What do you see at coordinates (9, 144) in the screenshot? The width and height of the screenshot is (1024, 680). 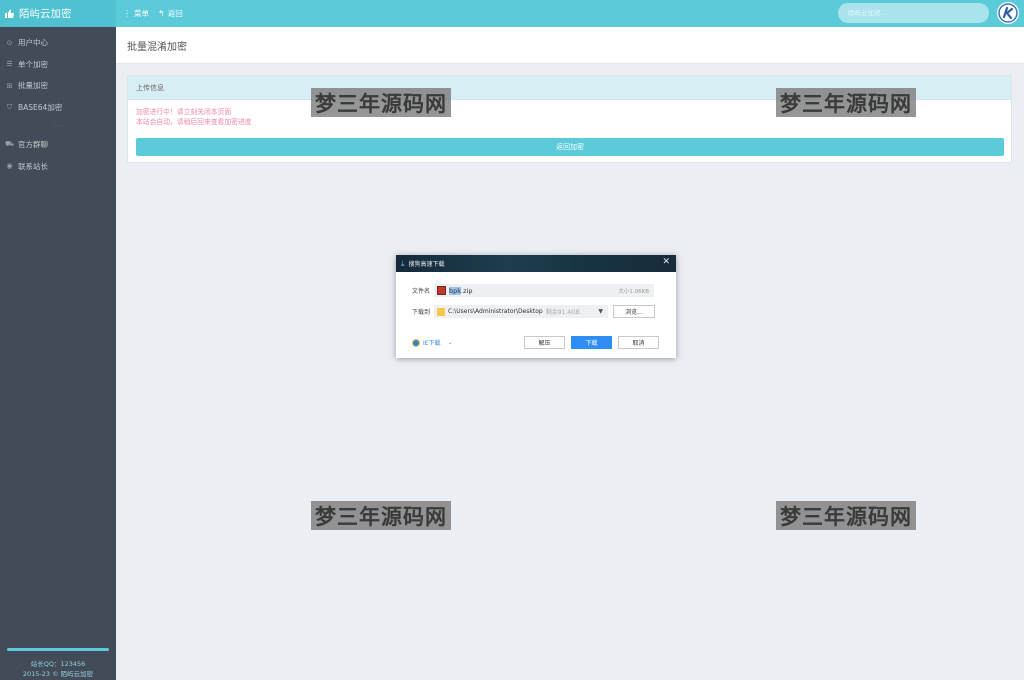 I see `cart-icon: ⛟` at bounding box center [9, 144].